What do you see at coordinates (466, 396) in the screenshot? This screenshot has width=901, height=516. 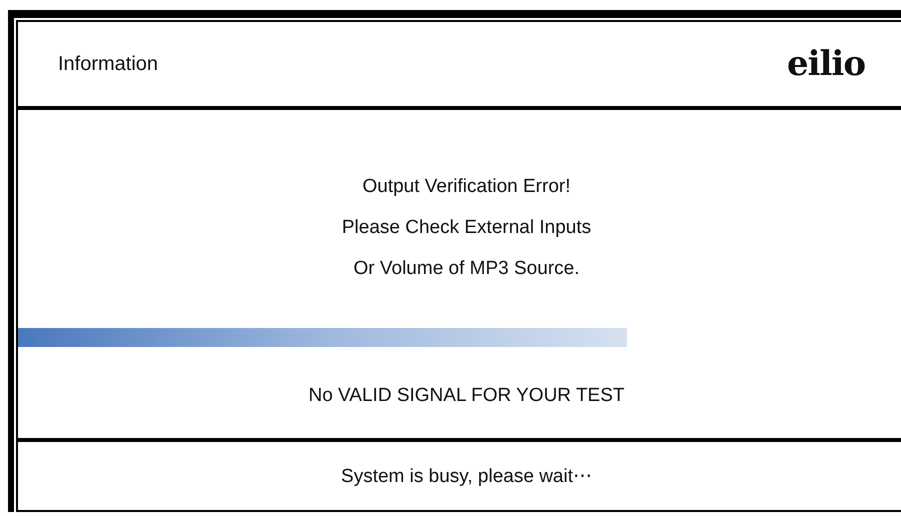 I see `signal-status: No VALID SIGNAL FOR YOUR TEST` at bounding box center [466, 396].